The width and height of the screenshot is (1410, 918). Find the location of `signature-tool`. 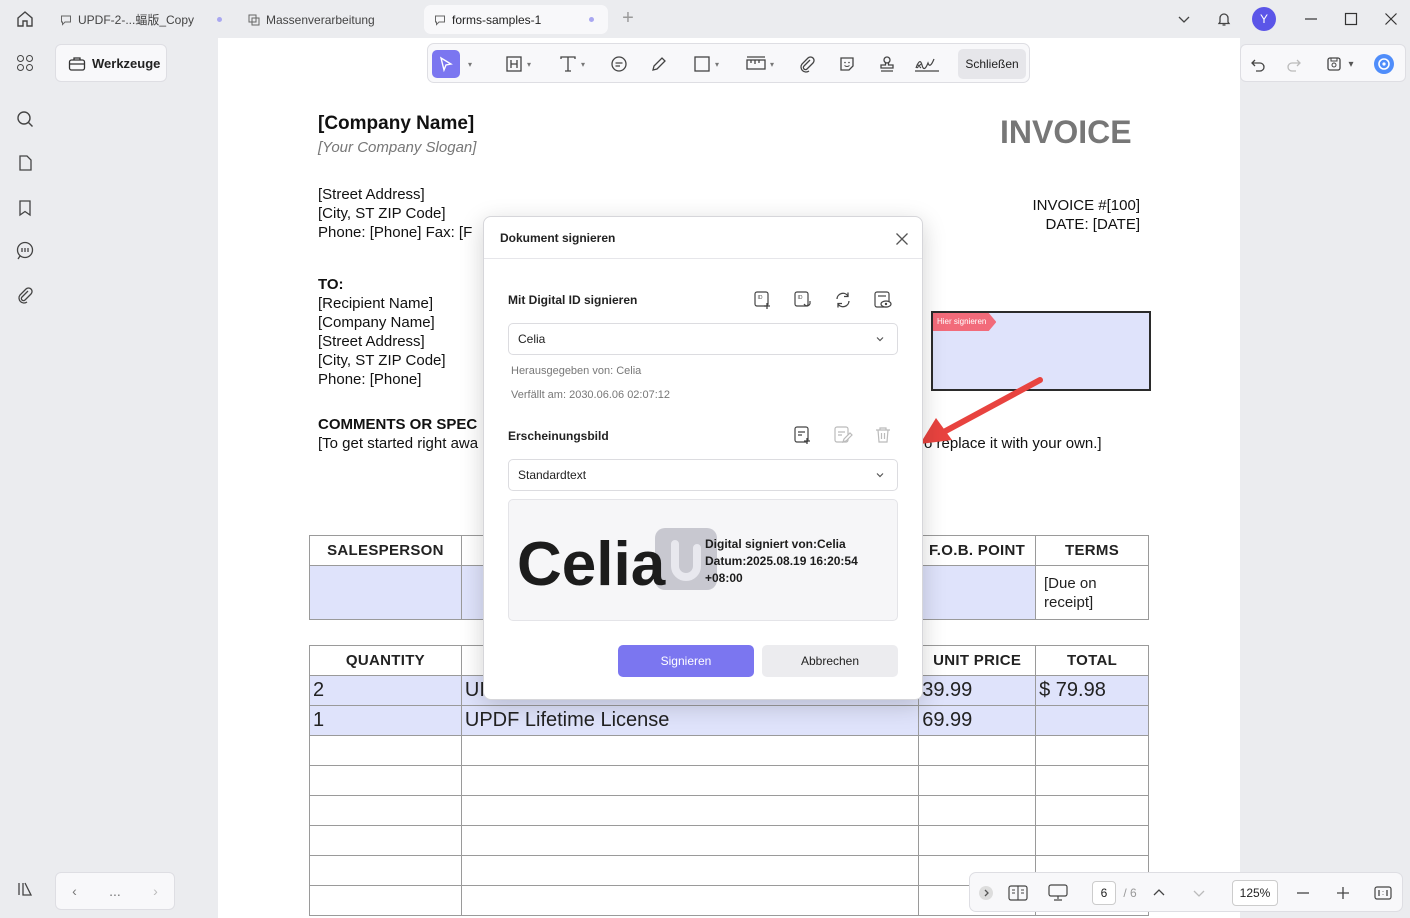

signature-tool is located at coordinates (927, 64).